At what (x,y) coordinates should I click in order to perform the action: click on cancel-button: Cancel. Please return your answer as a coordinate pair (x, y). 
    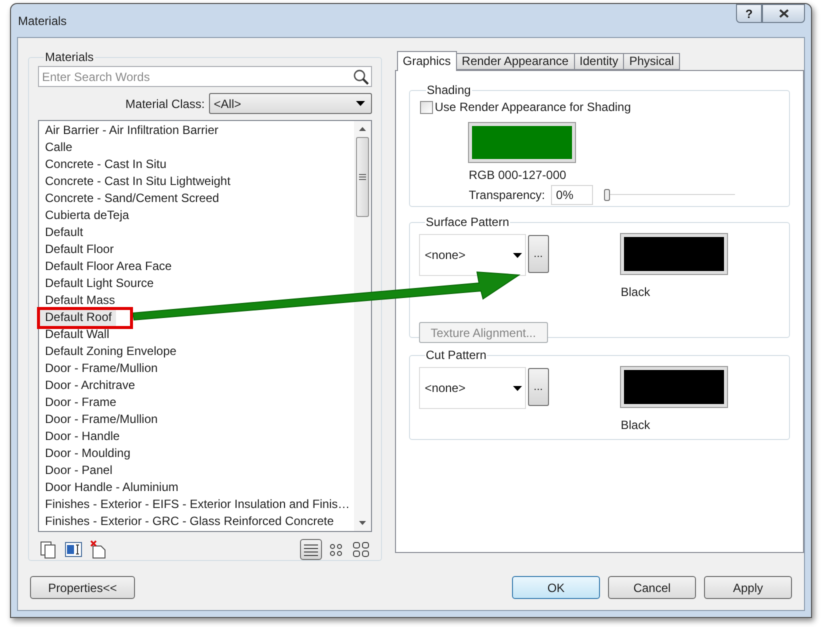
    Looking at the image, I should click on (652, 587).